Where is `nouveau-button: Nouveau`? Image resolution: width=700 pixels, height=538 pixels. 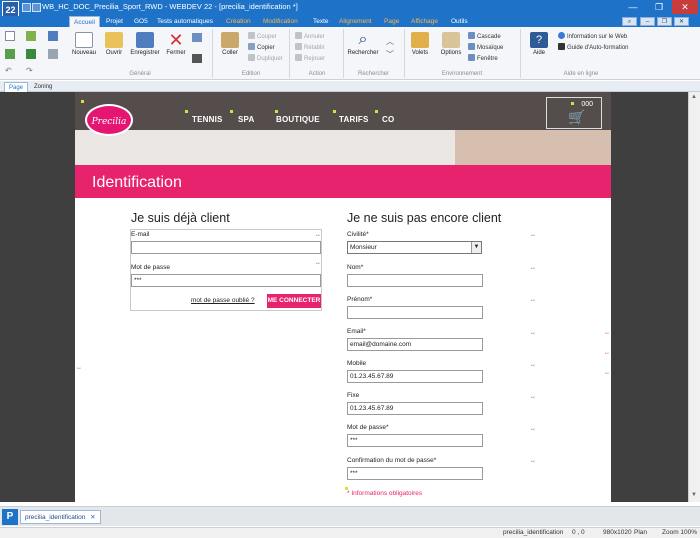 nouveau-button: Nouveau is located at coordinates (84, 44).